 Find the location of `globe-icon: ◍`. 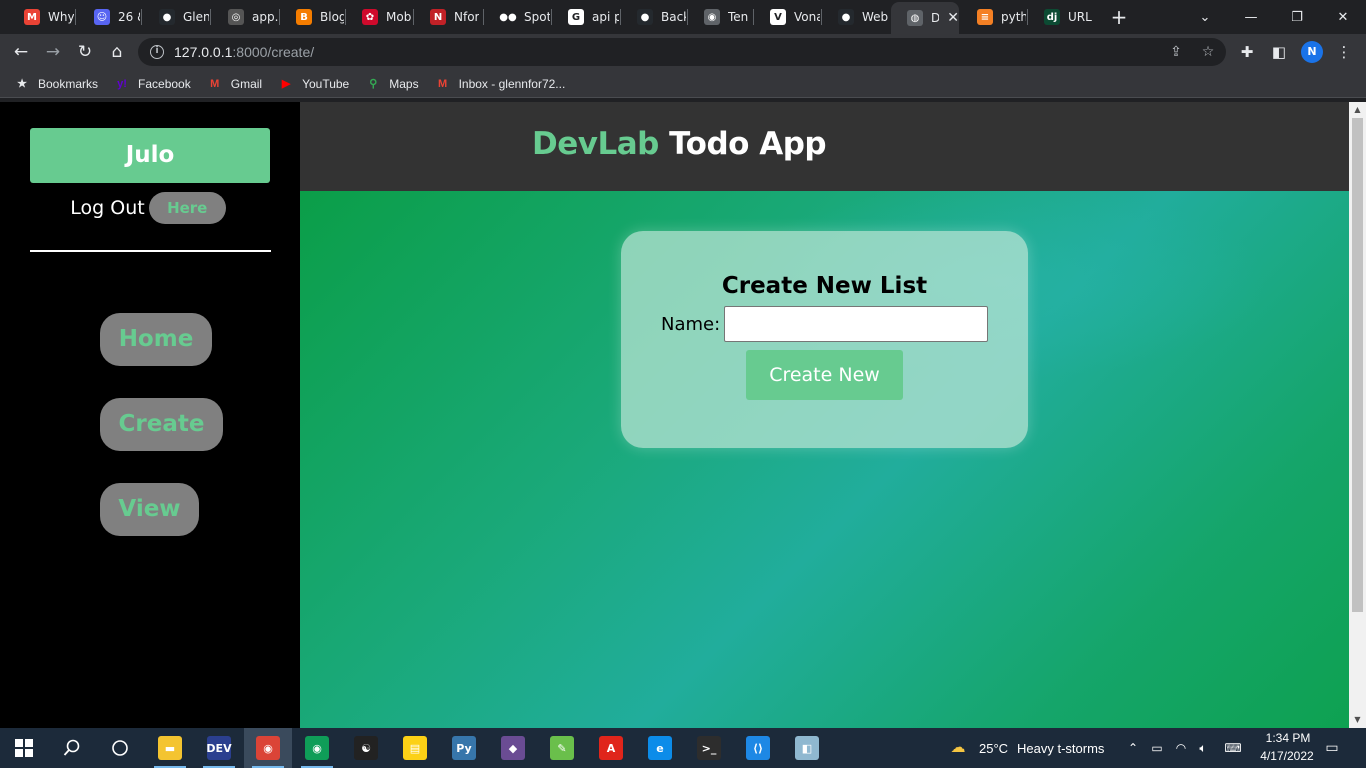

globe-icon: ◍ is located at coordinates (915, 18).